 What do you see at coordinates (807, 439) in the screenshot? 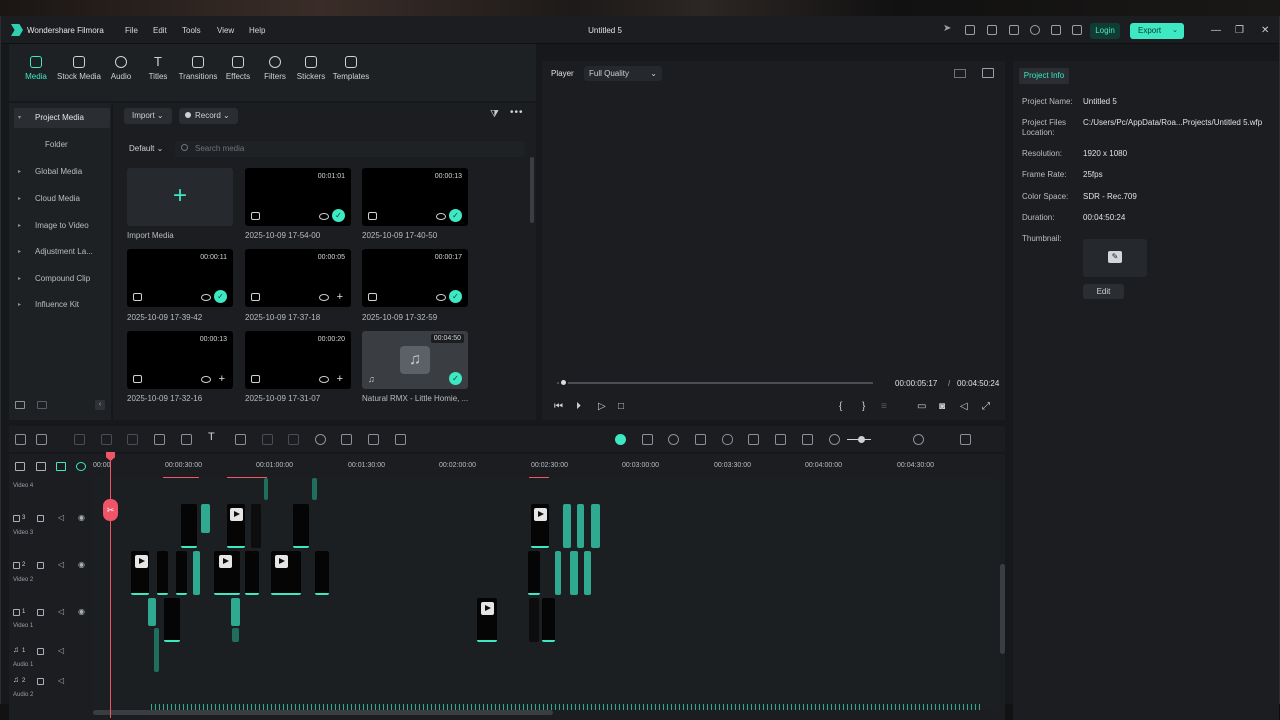
I see `snap-icon` at bounding box center [807, 439].